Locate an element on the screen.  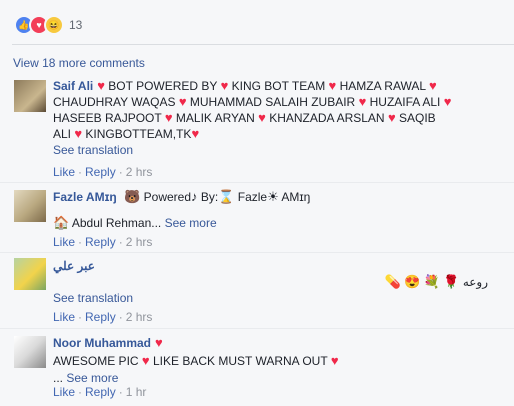
comment-text: KINGBOTTEAM,TK is located at coordinates (138, 134).